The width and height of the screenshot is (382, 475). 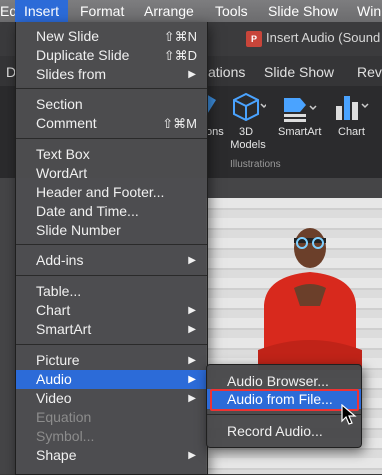 What do you see at coordinates (213, 106) in the screenshot?
I see `shapes-icon` at bounding box center [213, 106].